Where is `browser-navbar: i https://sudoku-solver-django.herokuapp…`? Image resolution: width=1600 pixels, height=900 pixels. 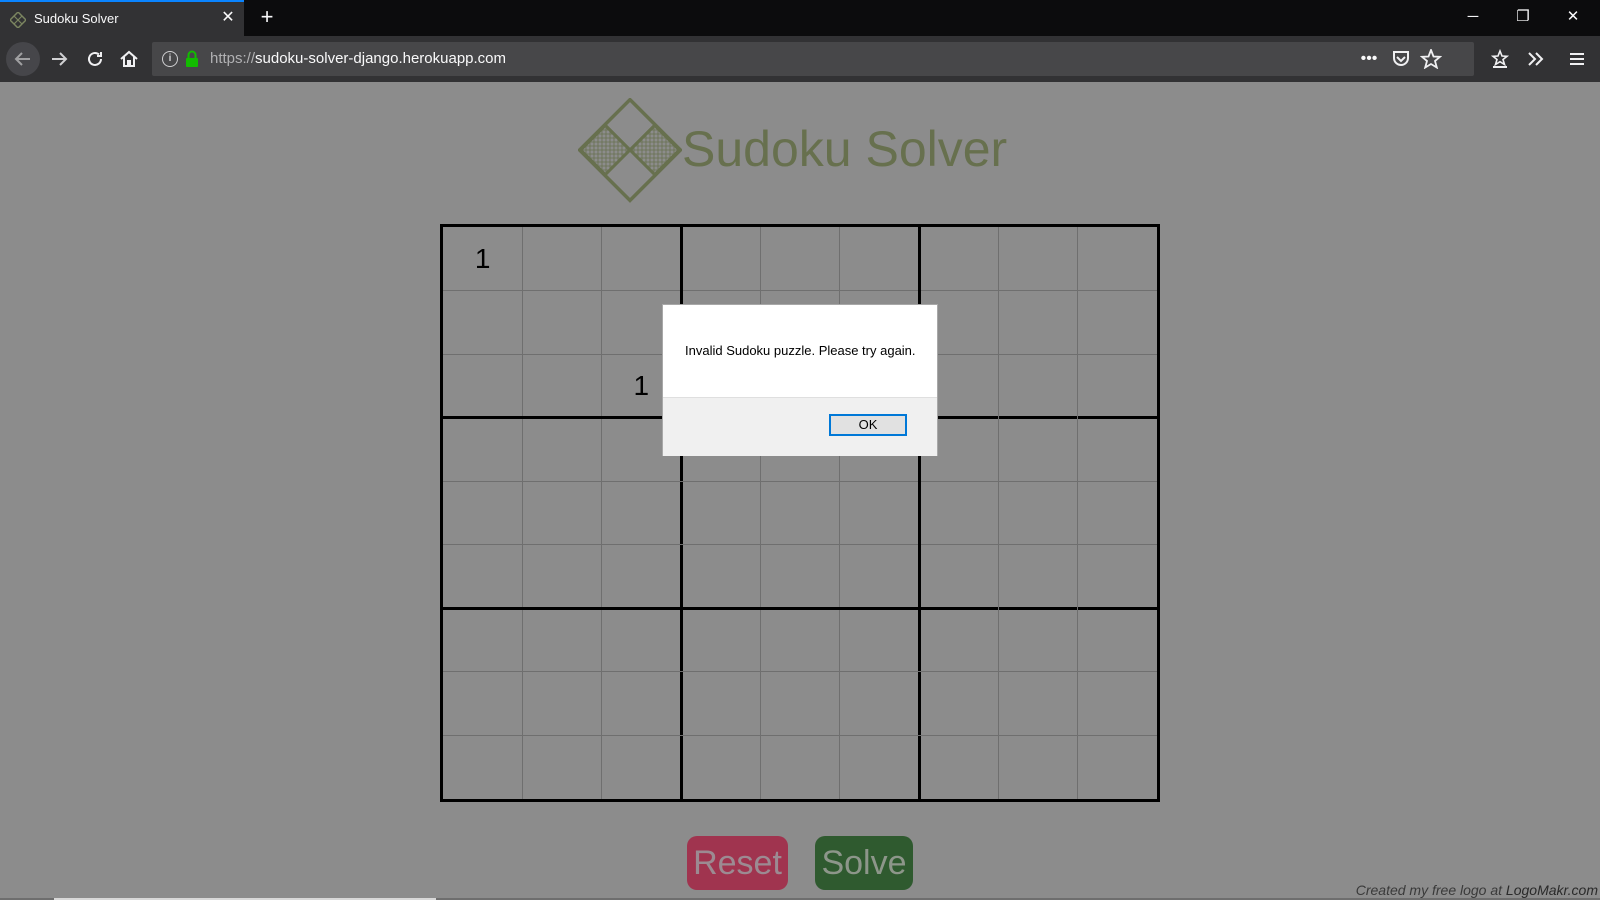 browser-navbar: i https://sudoku-solver-django.herokuapp… is located at coordinates (800, 59).